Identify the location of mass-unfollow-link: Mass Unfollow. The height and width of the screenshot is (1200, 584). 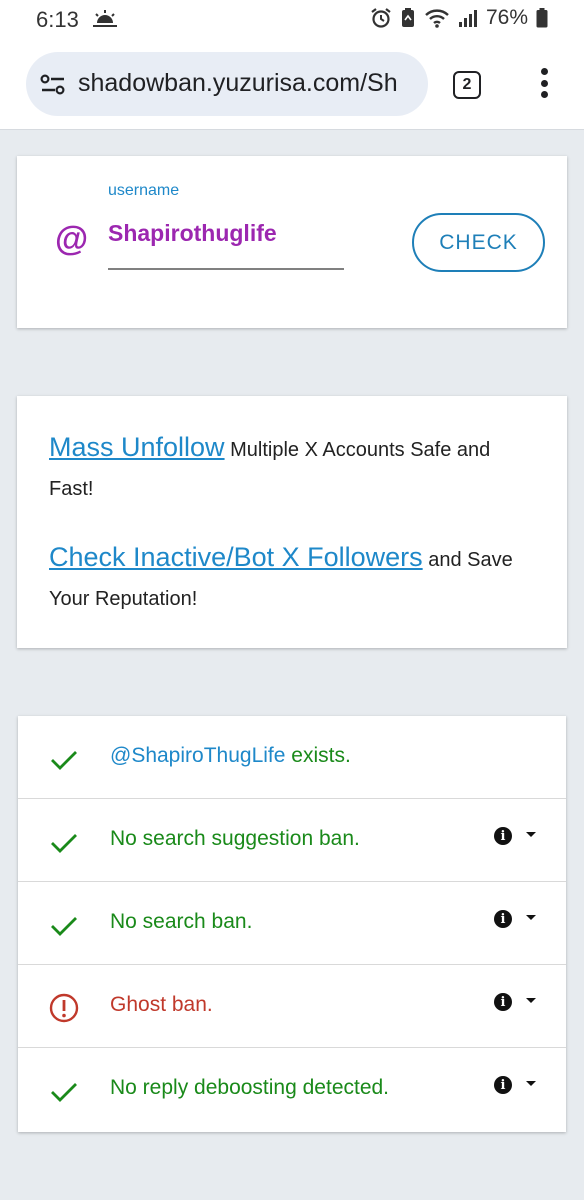
(137, 447).